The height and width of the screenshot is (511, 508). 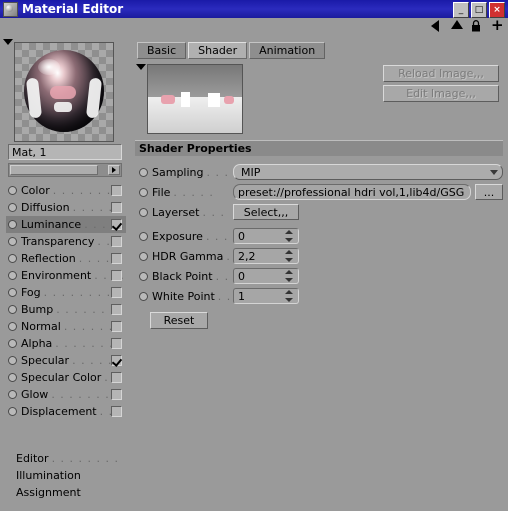 I want to click on property-label: HDR Gamma, so click(x=188, y=256).